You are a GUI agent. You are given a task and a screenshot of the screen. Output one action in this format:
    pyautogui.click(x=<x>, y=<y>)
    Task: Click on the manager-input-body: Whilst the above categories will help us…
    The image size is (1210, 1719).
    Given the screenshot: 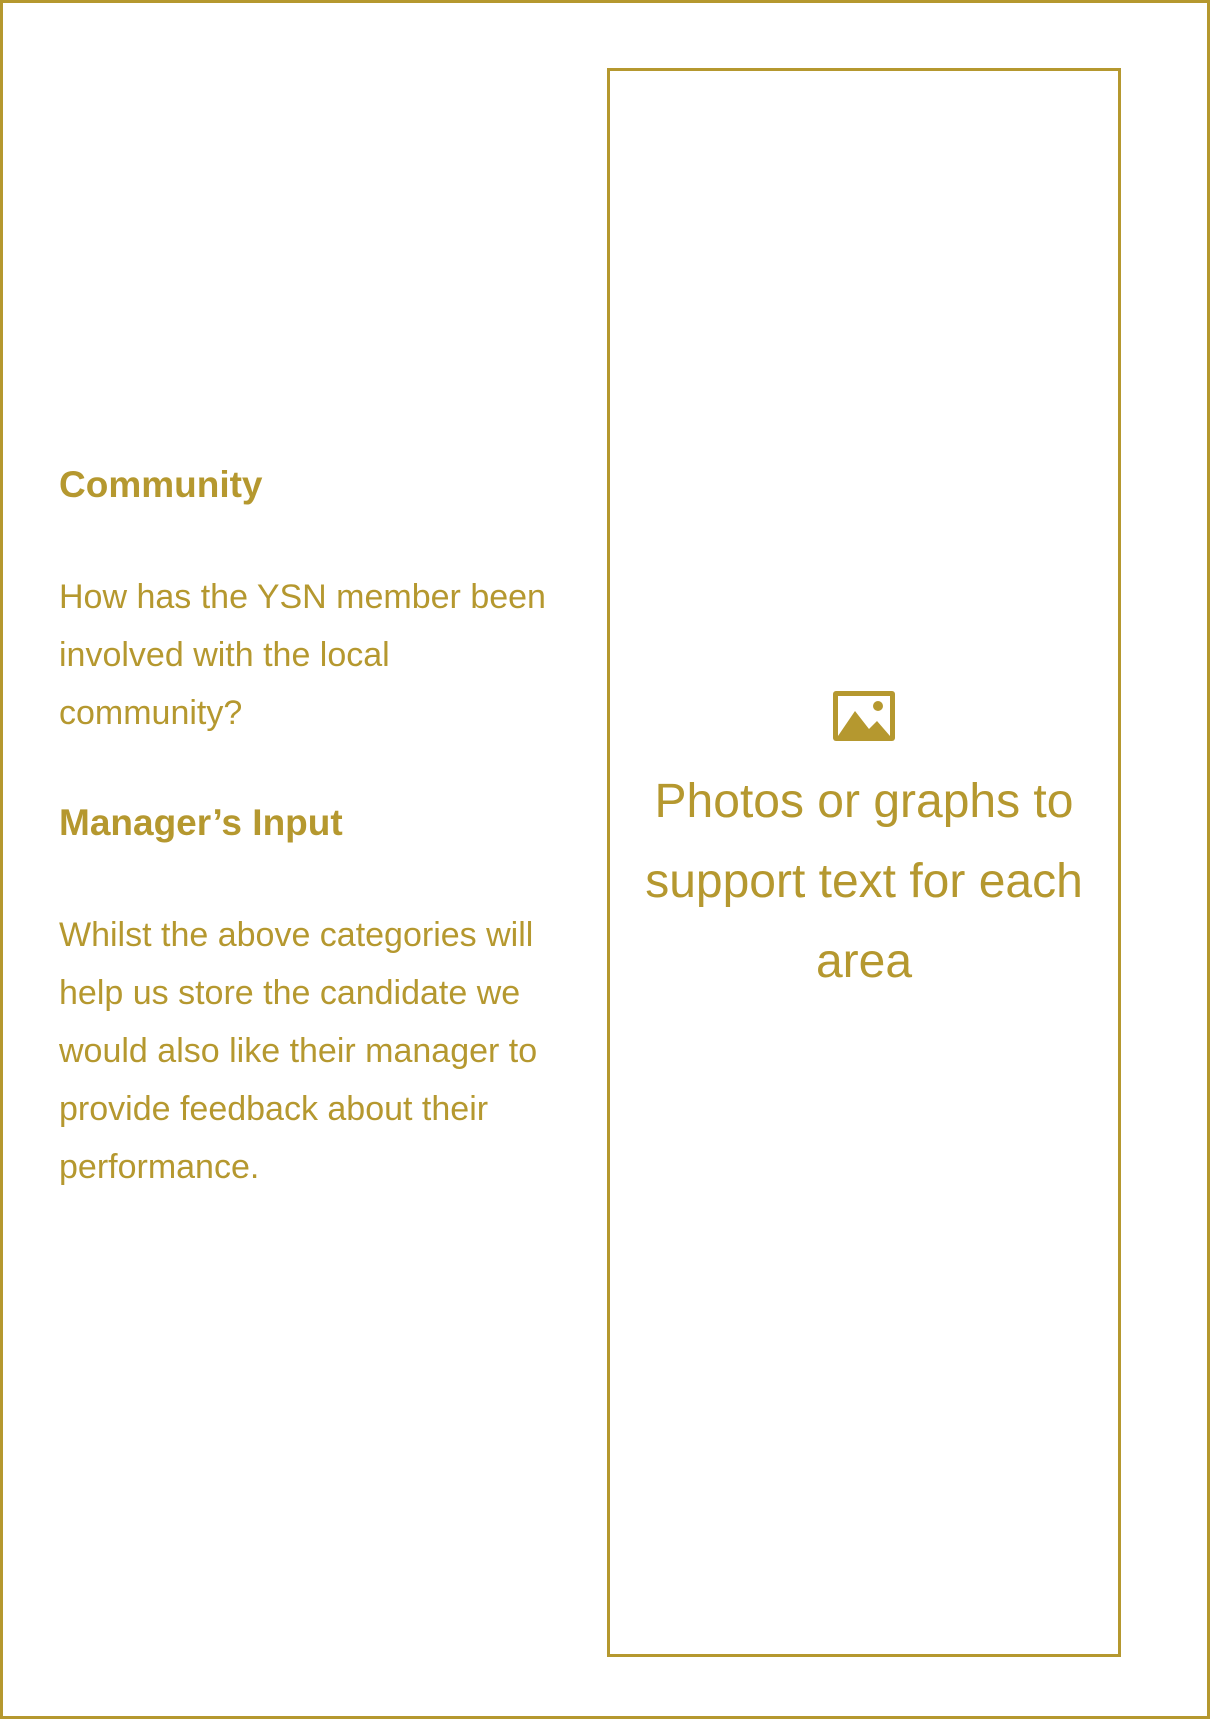 What is the action you would take?
    pyautogui.click(x=298, y=1051)
    